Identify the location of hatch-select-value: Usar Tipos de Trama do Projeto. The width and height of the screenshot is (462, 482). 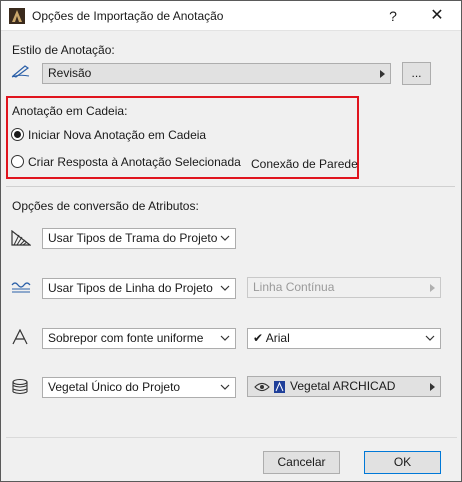
(133, 238).